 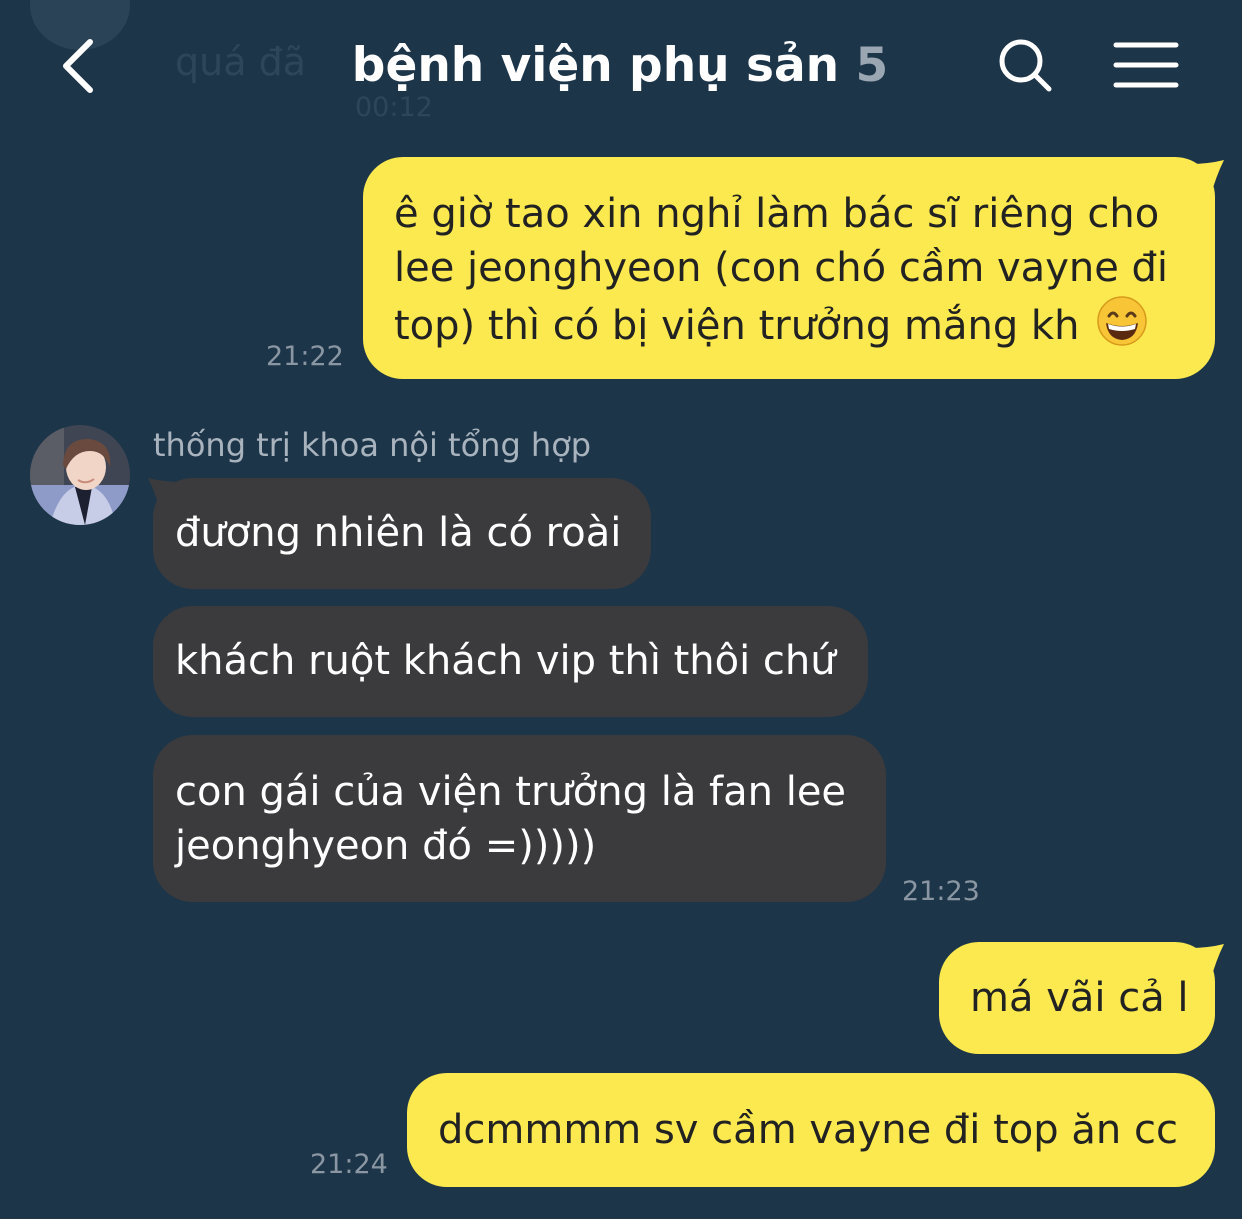 I want to click on sender-avatar, so click(x=80, y=475).